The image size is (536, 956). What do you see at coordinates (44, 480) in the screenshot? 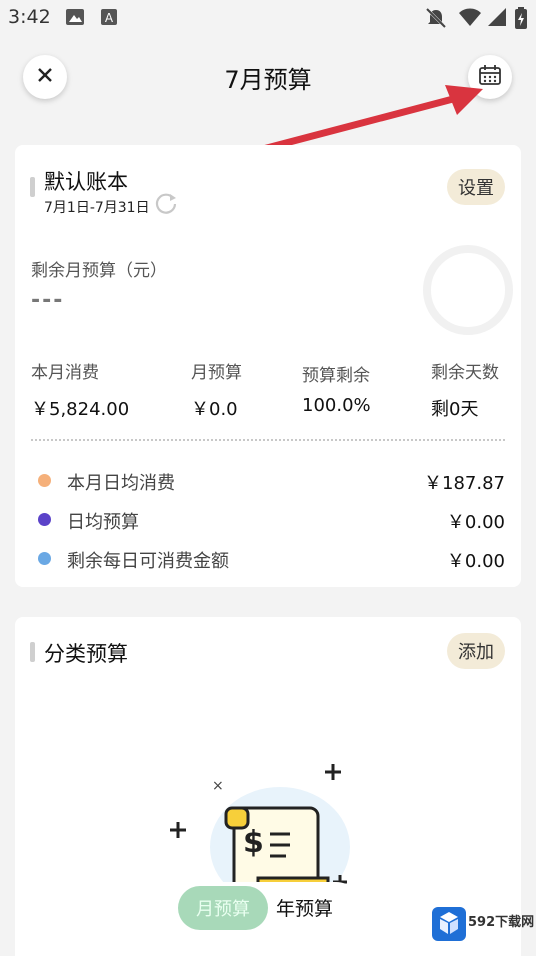
I see `daily-avg-dot` at bounding box center [44, 480].